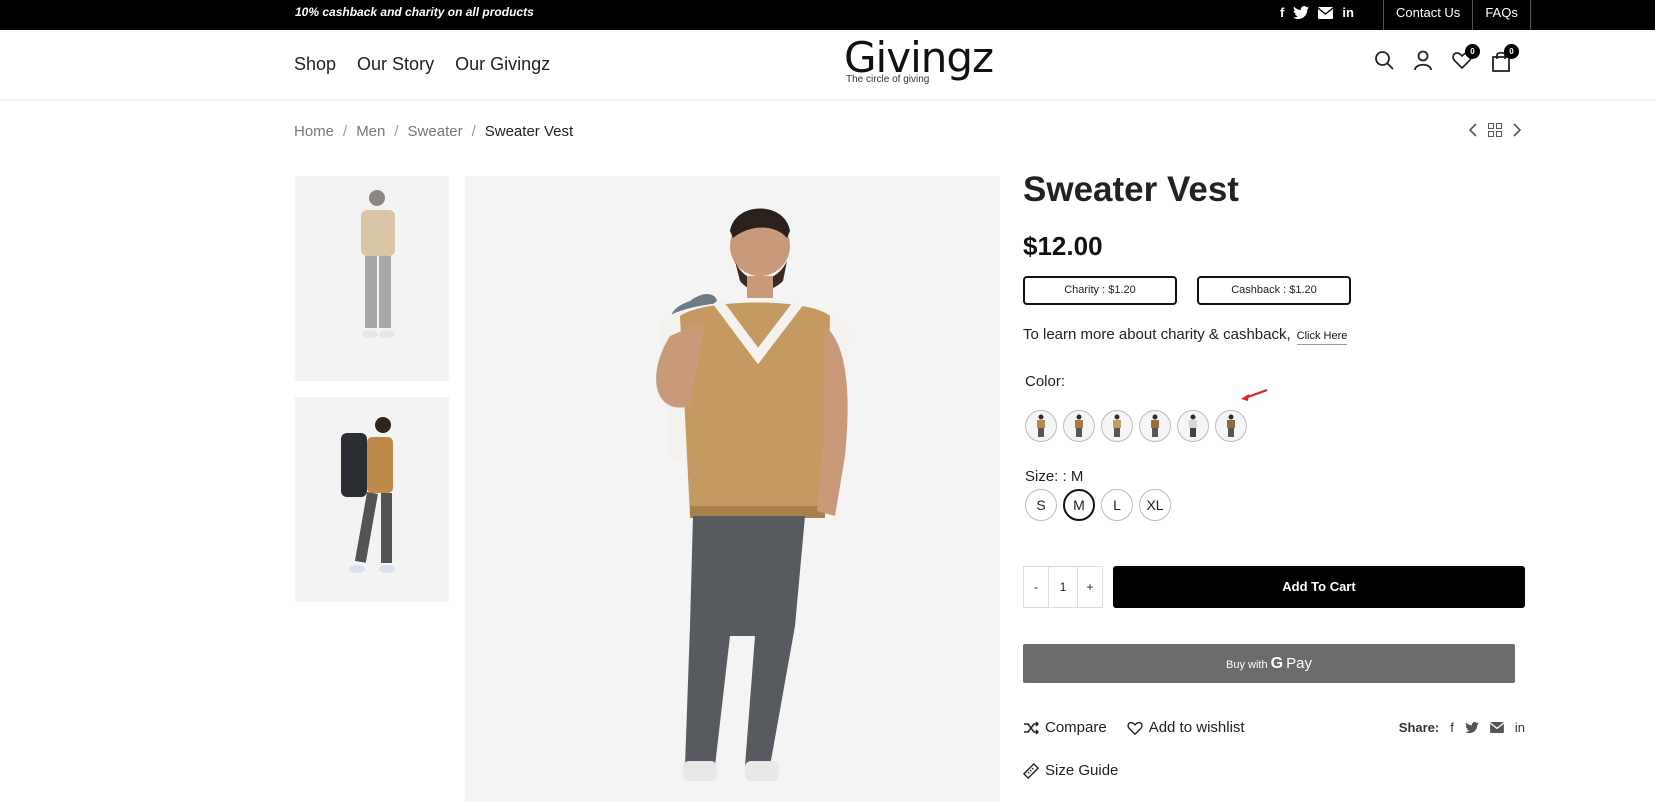  What do you see at coordinates (1254, 394) in the screenshot?
I see `arrow-indicator-icon` at bounding box center [1254, 394].